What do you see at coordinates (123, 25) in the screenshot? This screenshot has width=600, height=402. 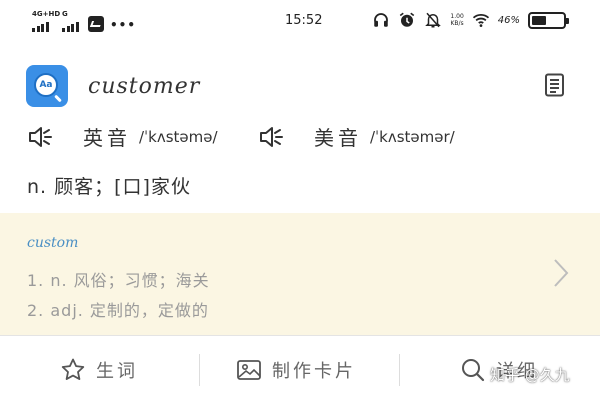 I see `more-notifications-icon: •••` at bounding box center [123, 25].